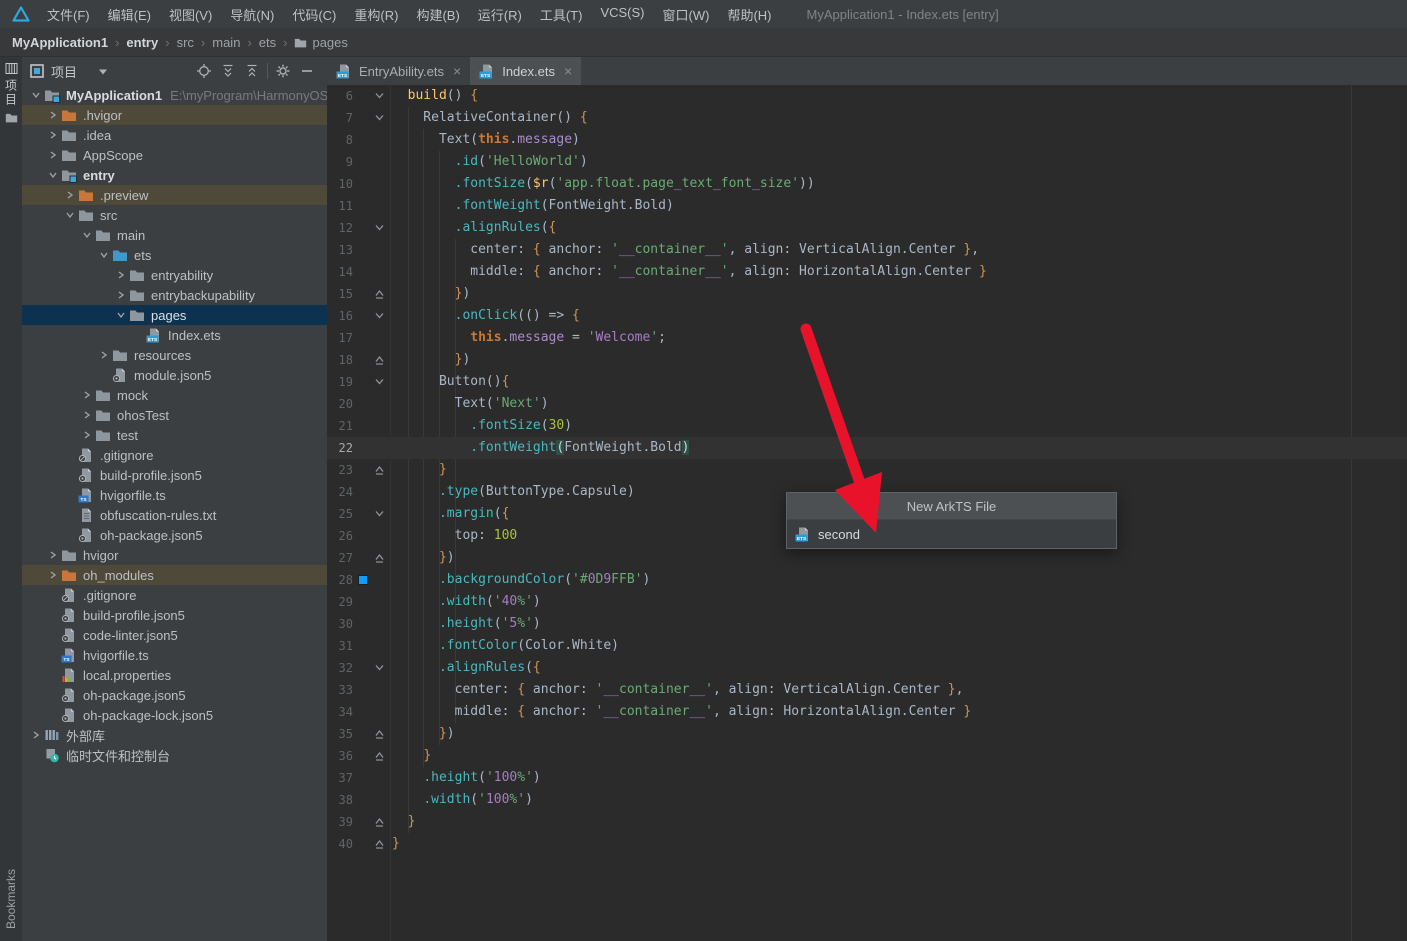 This screenshot has width=1407, height=941. Describe the element at coordinates (252, 71) in the screenshot. I see `collapse-all-icon` at that location.